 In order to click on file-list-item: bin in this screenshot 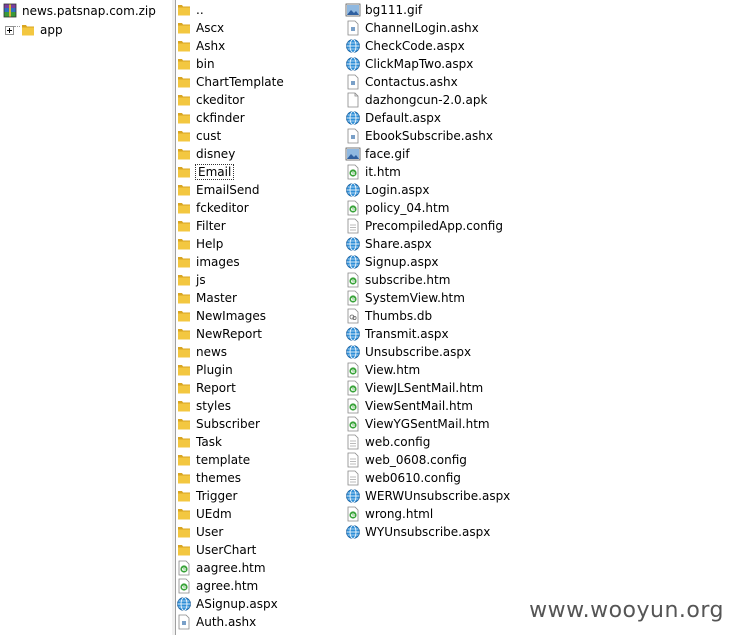, I will do `click(230, 64)`.